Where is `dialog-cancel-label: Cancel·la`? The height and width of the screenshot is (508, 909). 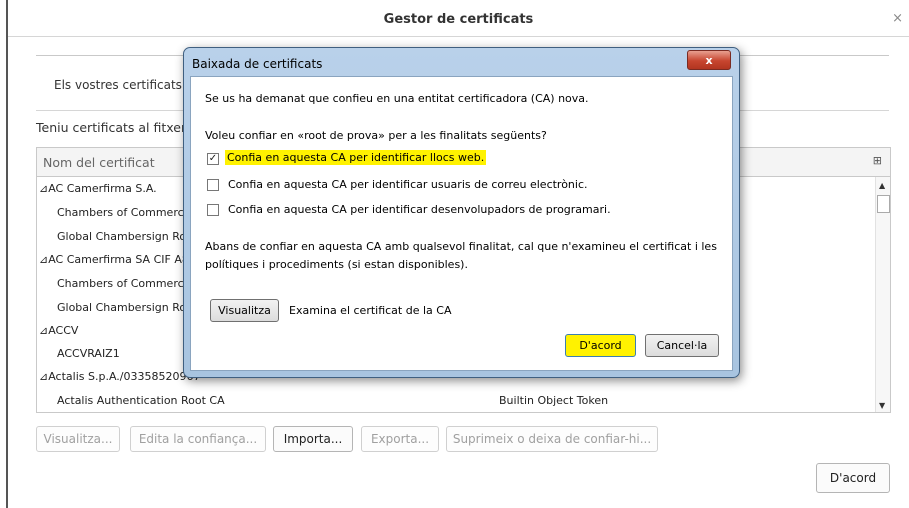
dialog-cancel-label: Cancel·la is located at coordinates (682, 345).